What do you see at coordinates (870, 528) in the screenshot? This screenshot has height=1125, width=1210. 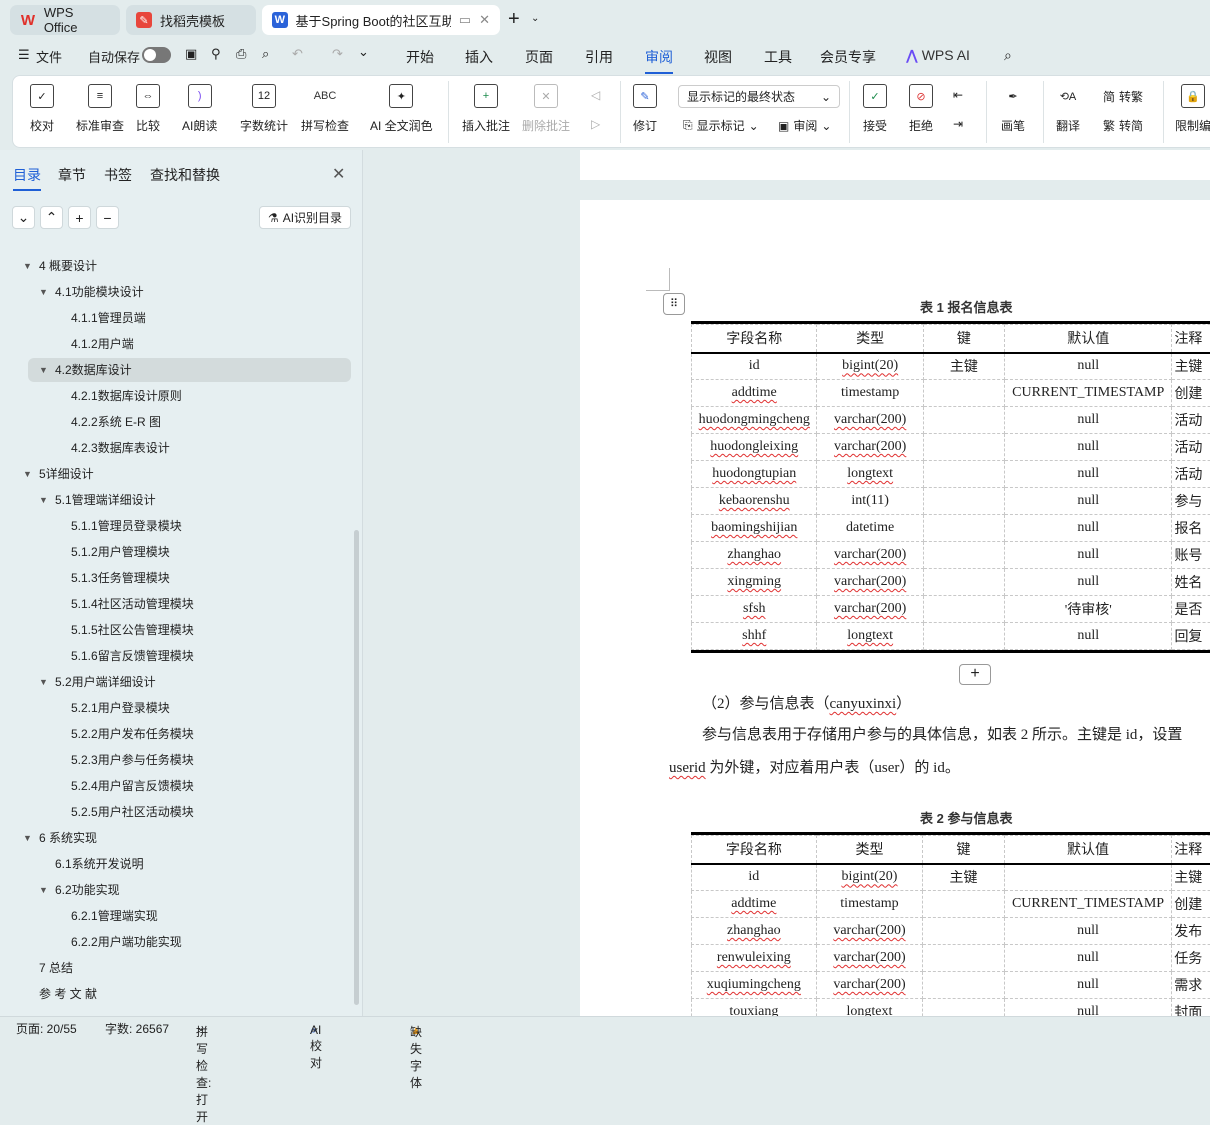 I see `table-cell: datetime` at bounding box center [870, 528].